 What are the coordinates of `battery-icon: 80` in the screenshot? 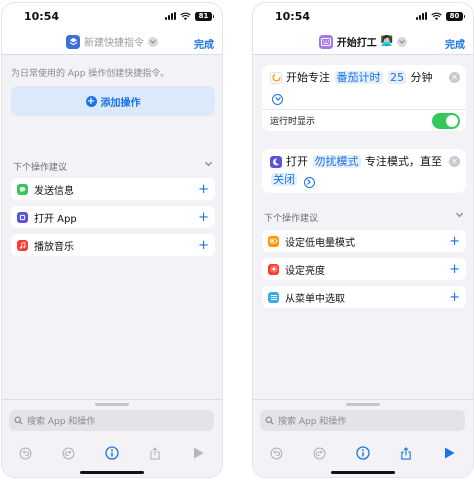 It's located at (455, 16).